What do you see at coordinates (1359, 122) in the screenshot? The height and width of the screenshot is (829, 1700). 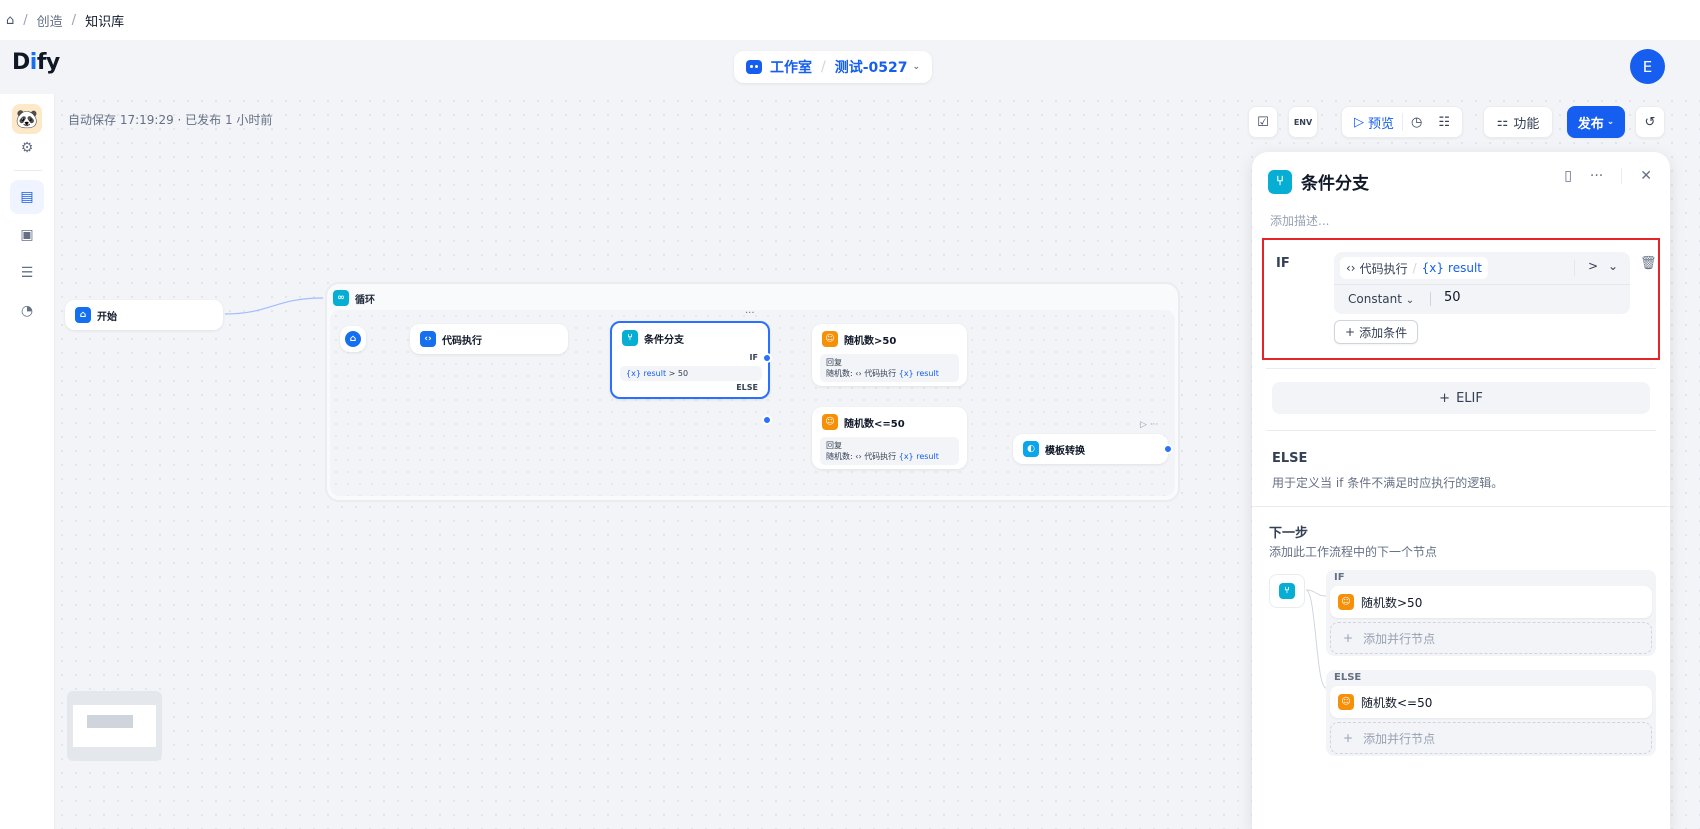 I see `play-icon: ▷` at bounding box center [1359, 122].